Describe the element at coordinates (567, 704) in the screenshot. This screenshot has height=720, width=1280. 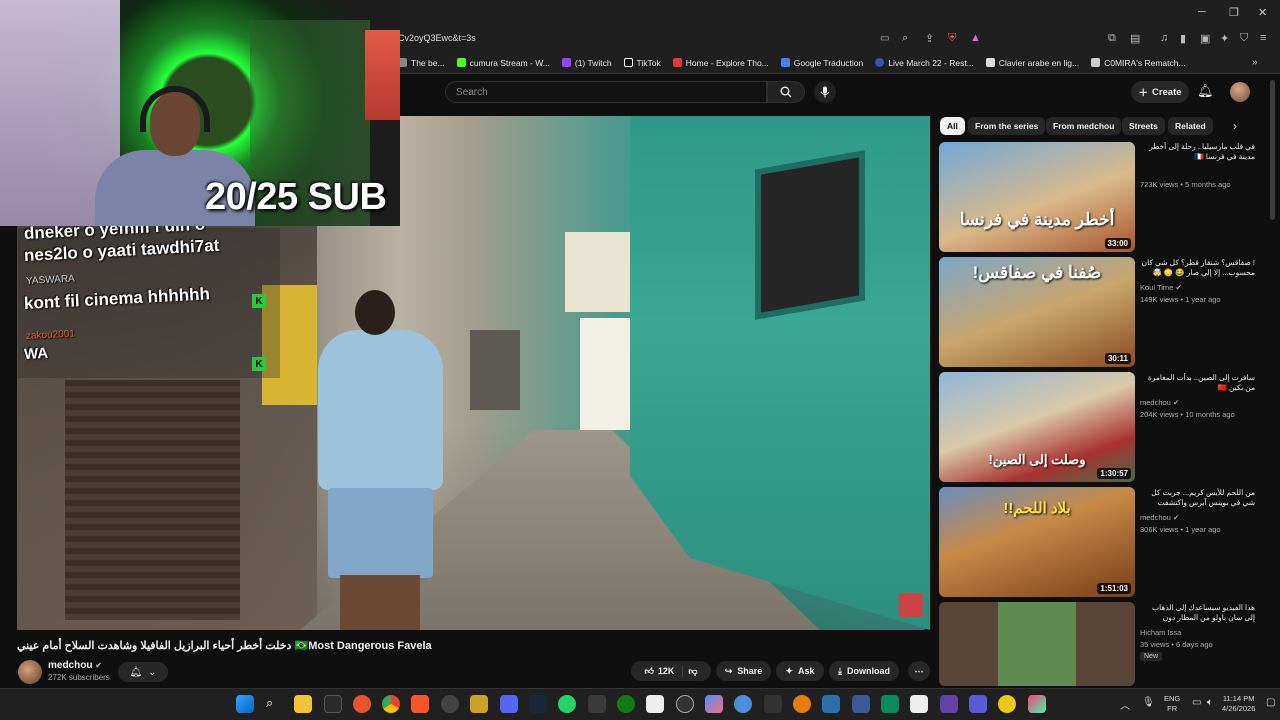
I see `whatsapp-icon` at that location.